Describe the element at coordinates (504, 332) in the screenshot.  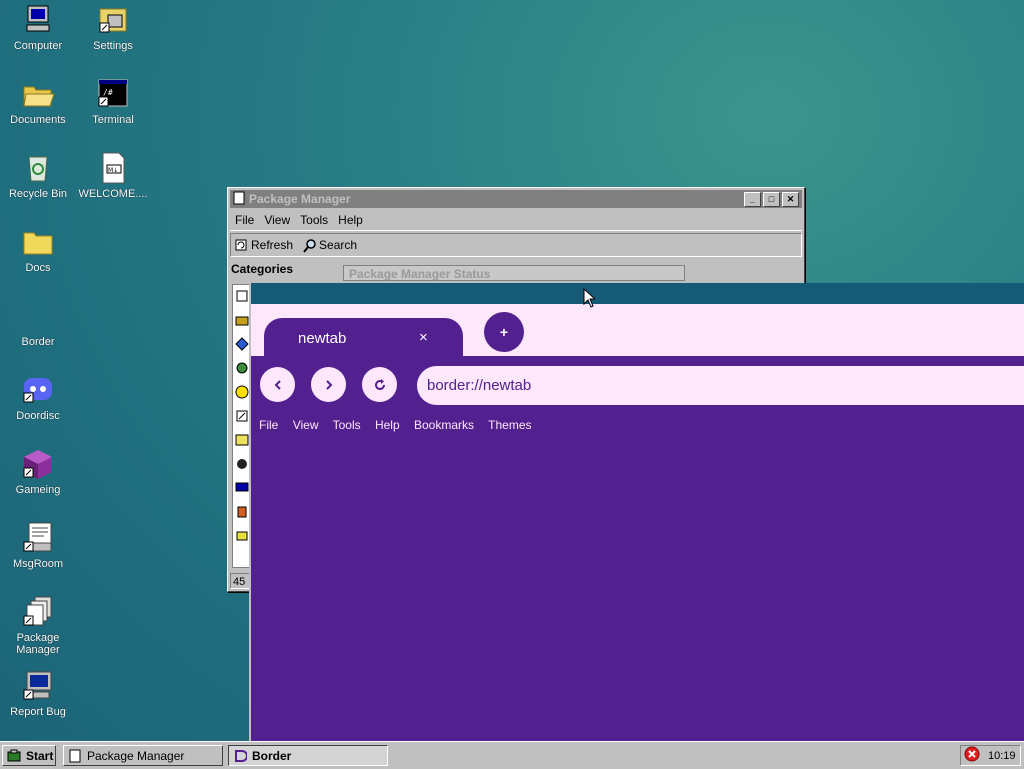
I see `new-tab-button: +` at that location.